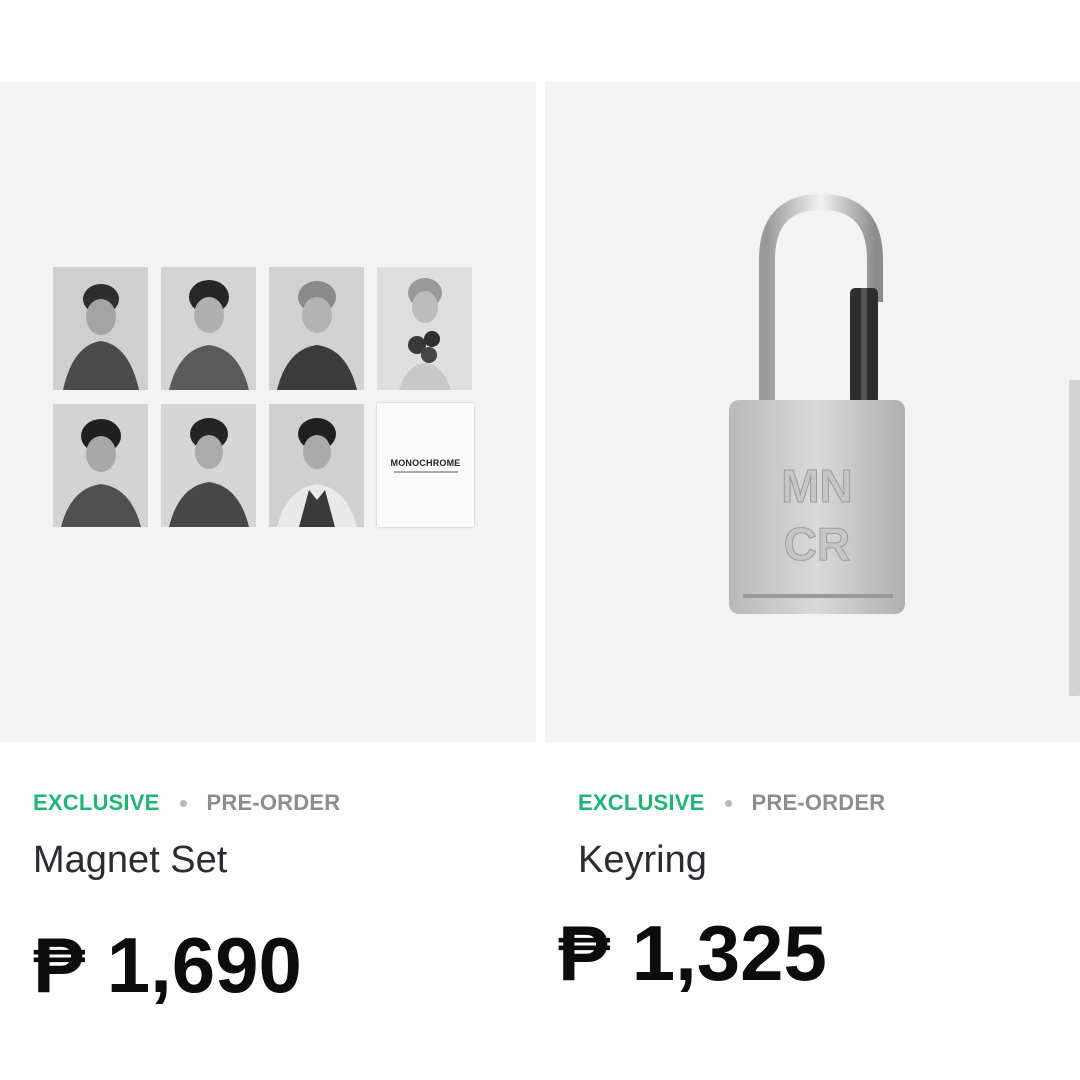  Describe the element at coordinates (1074, 538) in the screenshot. I see `page-scrollbar` at that location.